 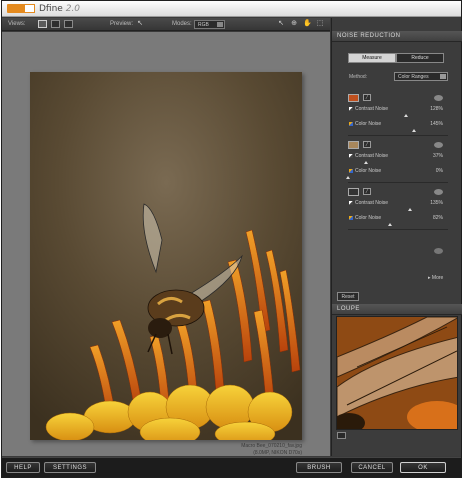 What do you see at coordinates (341, 435) in the screenshot?
I see `loupe-pin-icon` at bounding box center [341, 435].